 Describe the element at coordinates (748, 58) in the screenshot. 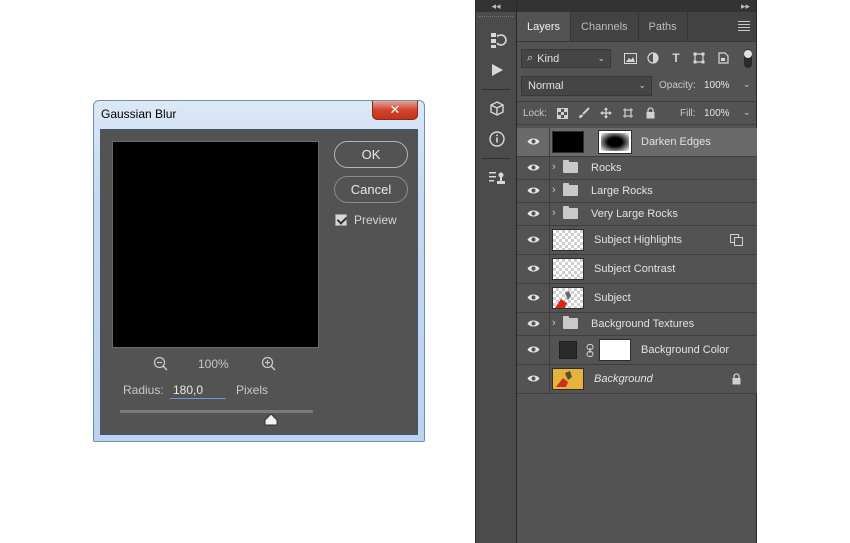

I see `filter-toggle` at that location.